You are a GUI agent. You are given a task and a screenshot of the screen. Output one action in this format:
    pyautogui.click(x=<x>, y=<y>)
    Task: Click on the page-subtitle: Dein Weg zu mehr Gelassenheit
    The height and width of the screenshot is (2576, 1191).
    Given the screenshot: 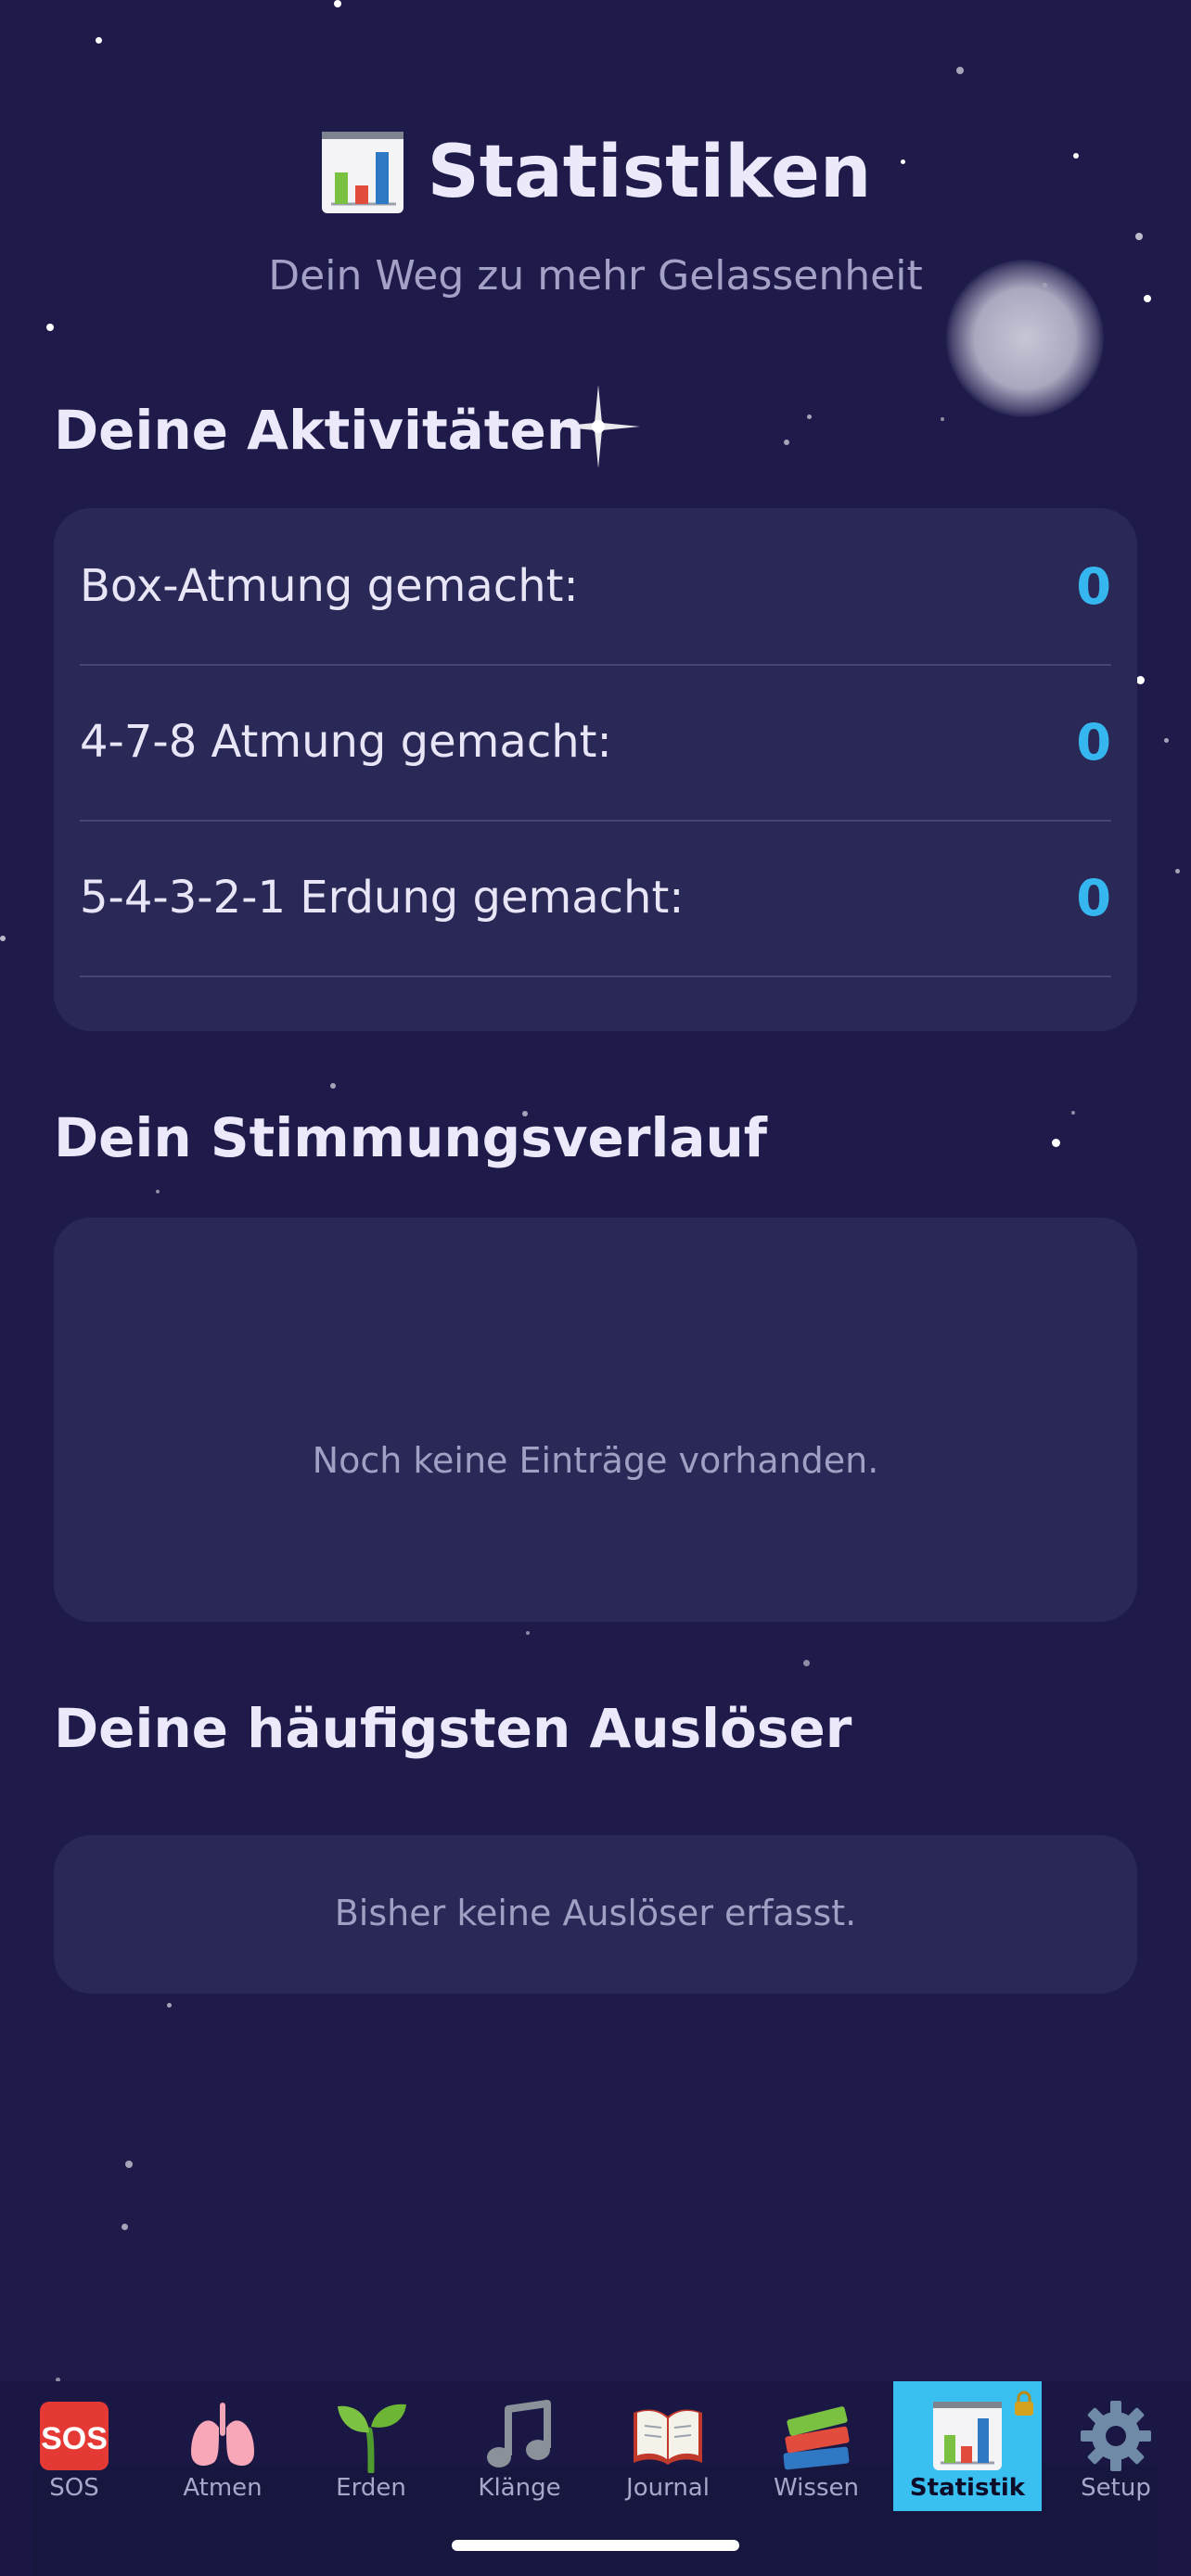 What is the action you would take?
    pyautogui.click(x=595, y=276)
    